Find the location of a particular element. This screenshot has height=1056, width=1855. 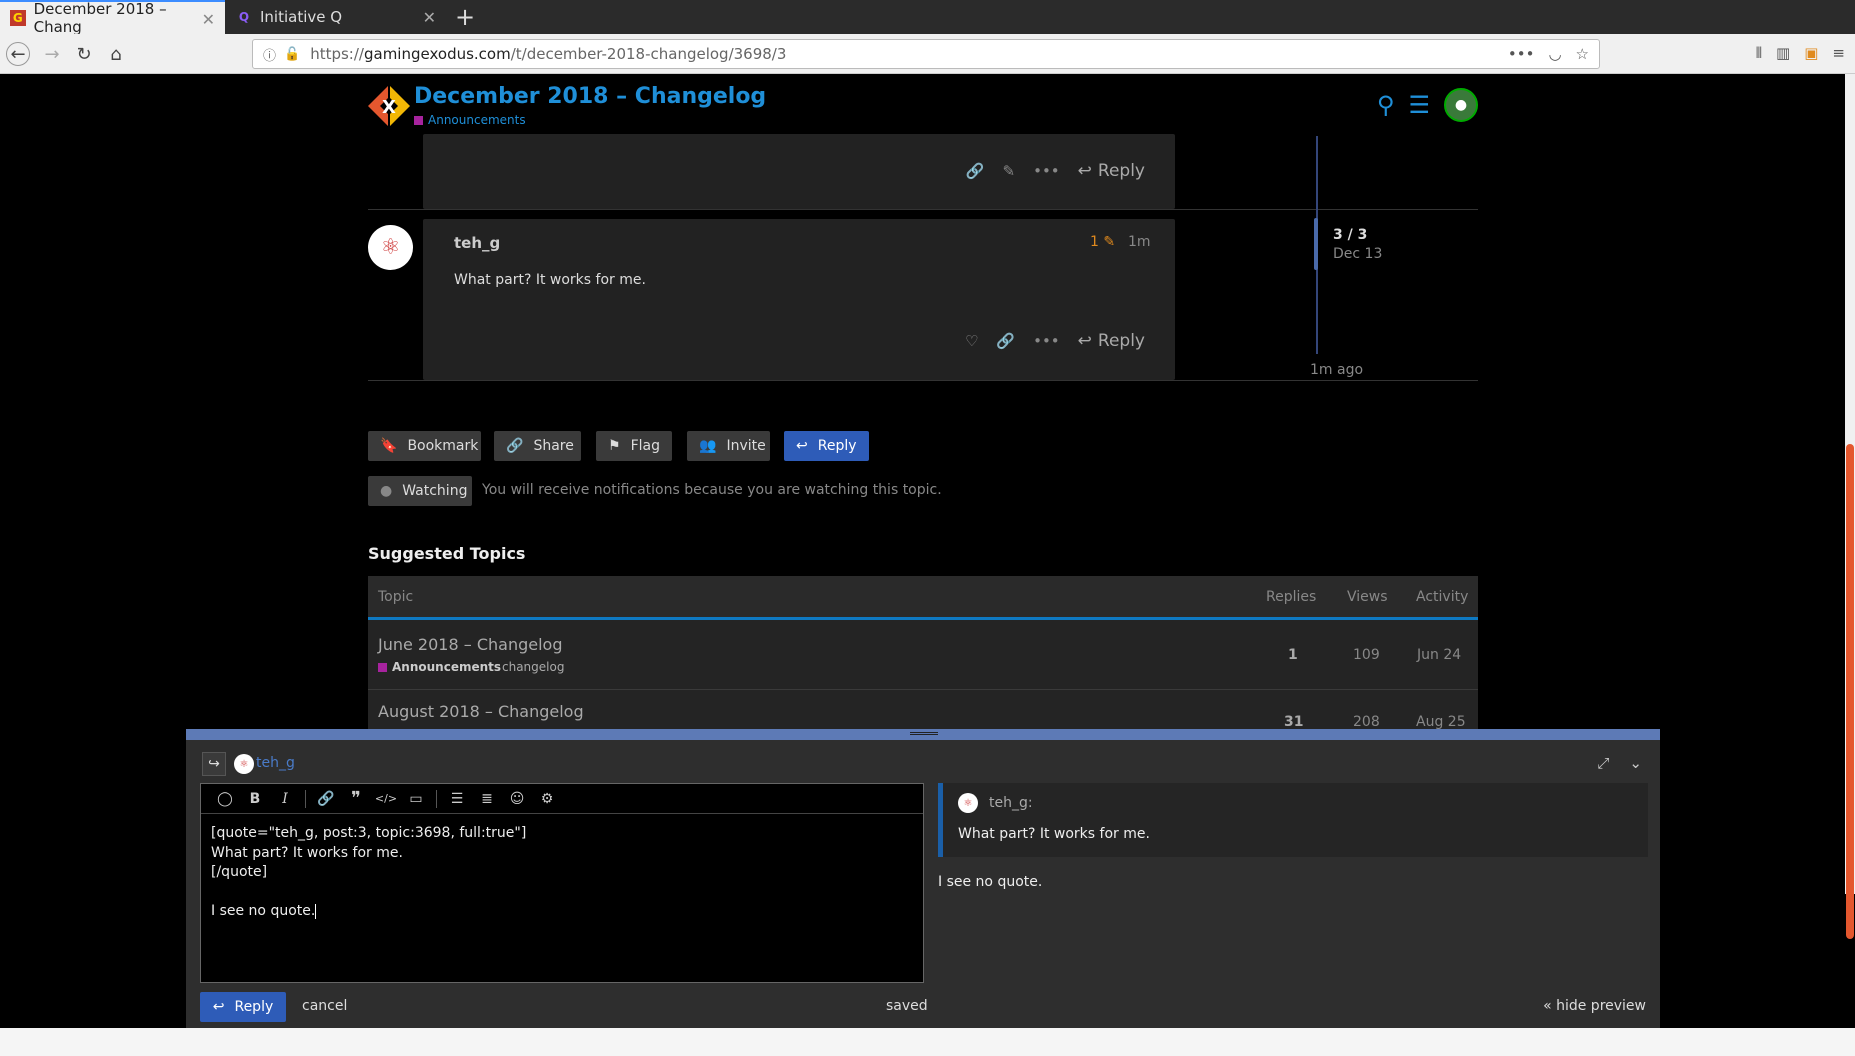

blockquote-icon: ❞ is located at coordinates (356, 799).